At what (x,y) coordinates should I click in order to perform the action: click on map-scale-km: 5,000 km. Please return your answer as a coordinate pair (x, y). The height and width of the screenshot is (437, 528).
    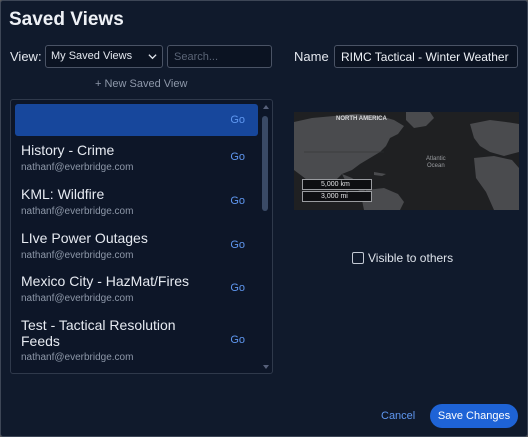
    Looking at the image, I should click on (337, 184).